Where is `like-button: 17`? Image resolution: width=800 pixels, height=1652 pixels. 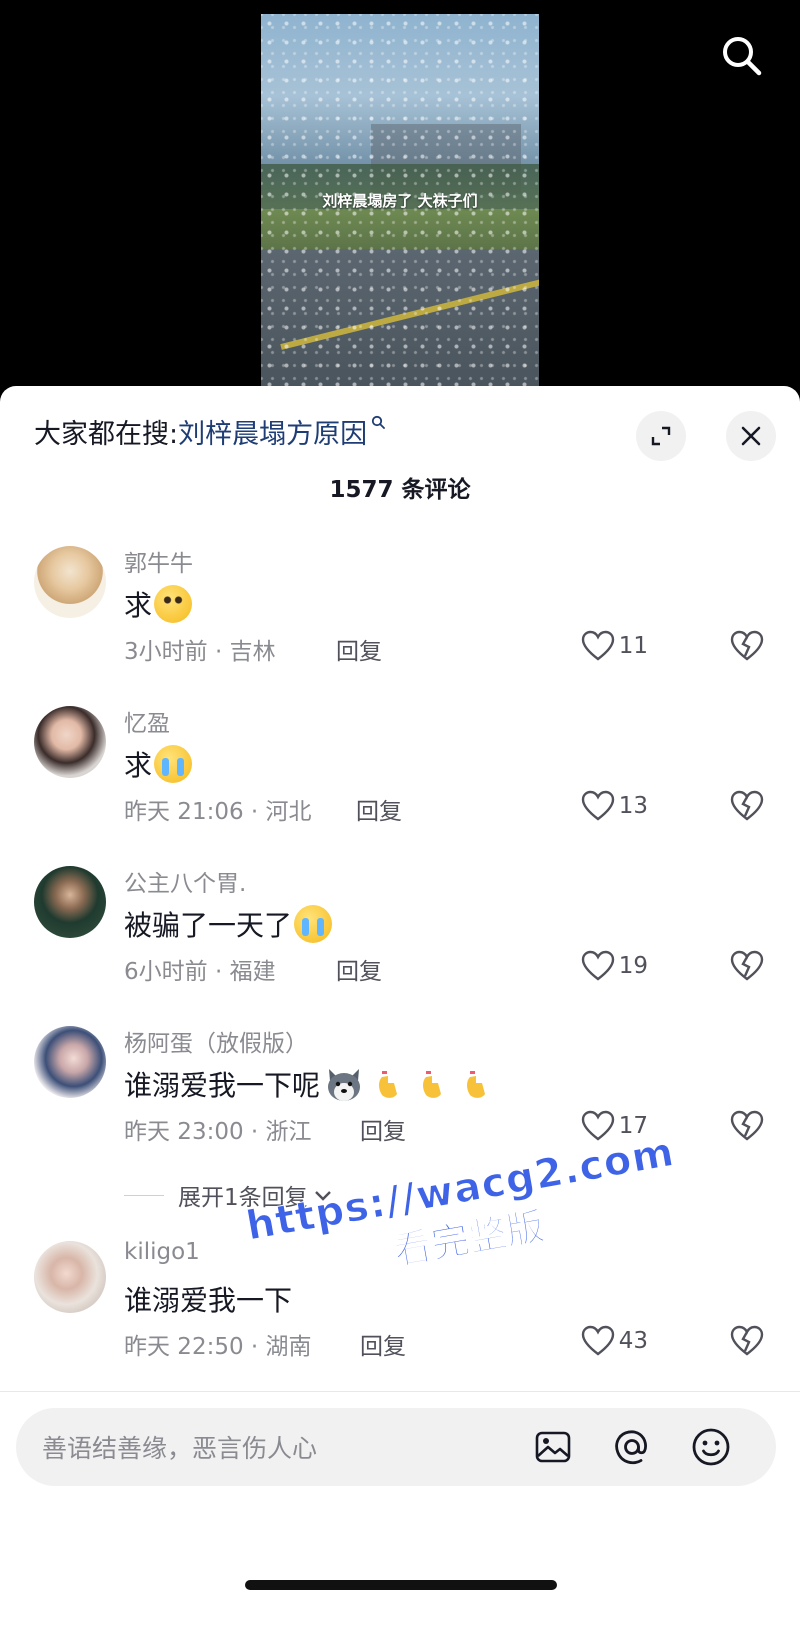 like-button: 17 is located at coordinates (614, 1126).